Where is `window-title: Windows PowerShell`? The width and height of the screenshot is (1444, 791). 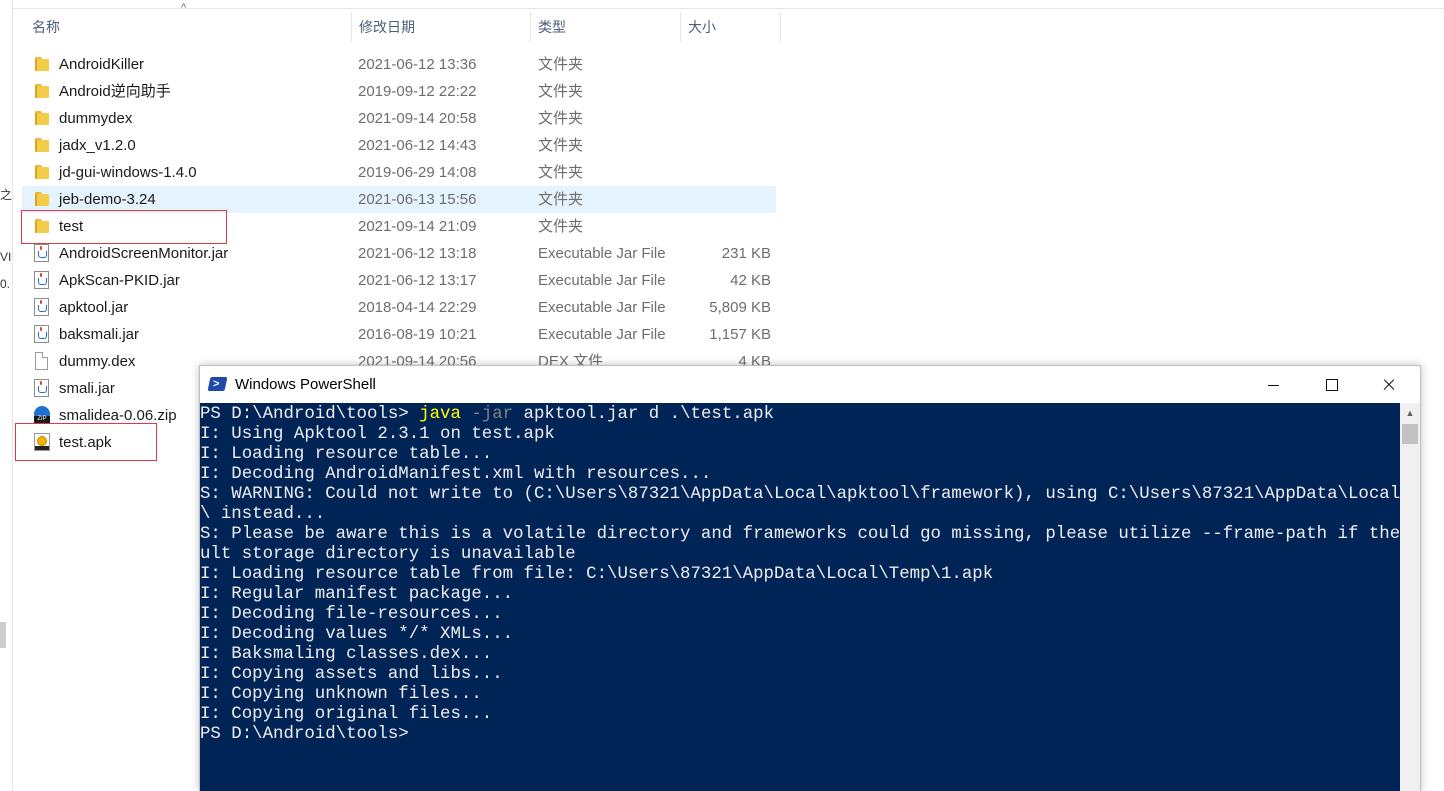 window-title: Windows PowerShell is located at coordinates (305, 384).